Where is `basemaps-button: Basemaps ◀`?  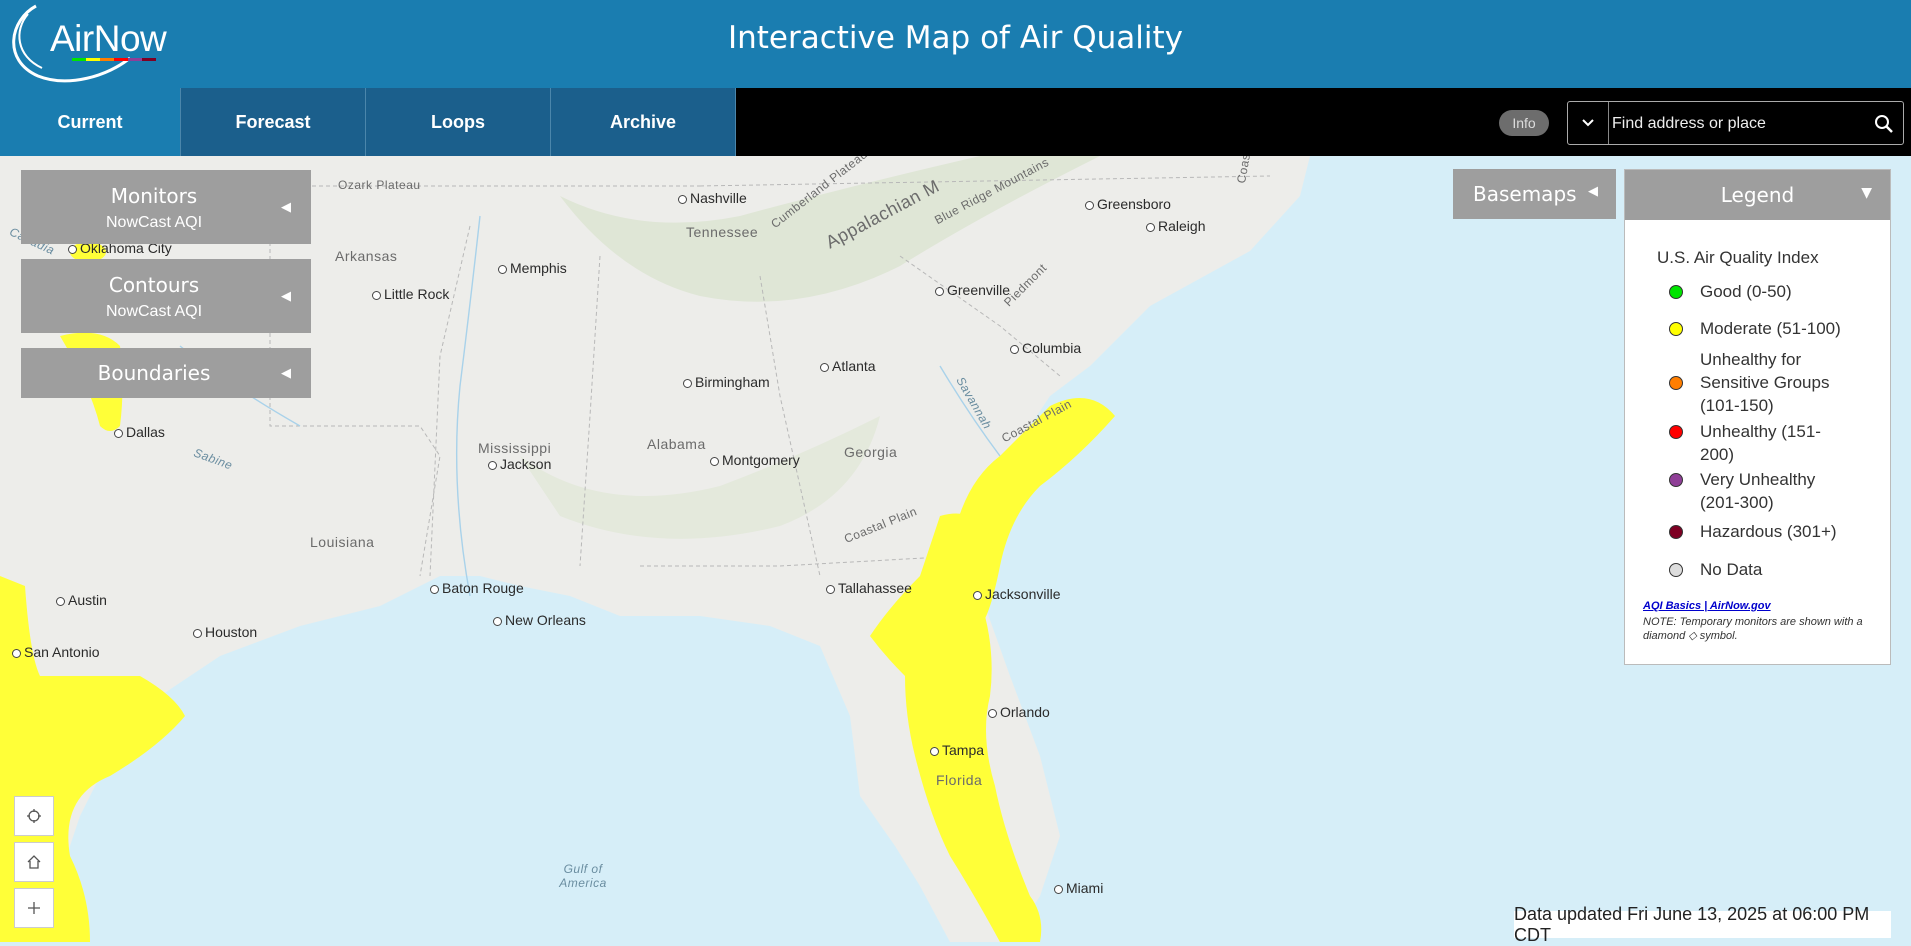 basemaps-button: Basemaps ◀ is located at coordinates (1534, 194).